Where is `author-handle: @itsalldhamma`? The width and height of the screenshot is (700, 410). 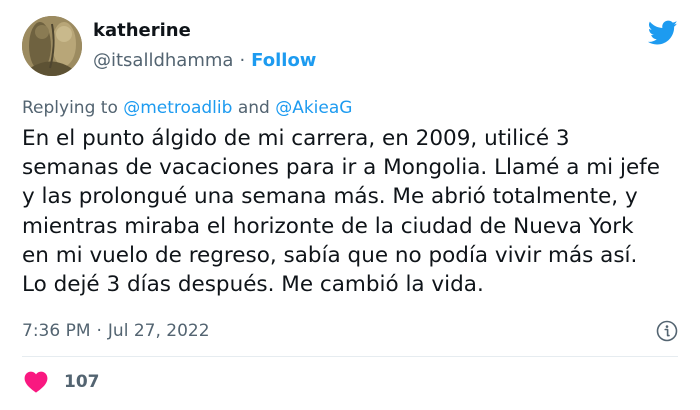
author-handle: @itsalldhamma is located at coordinates (163, 60).